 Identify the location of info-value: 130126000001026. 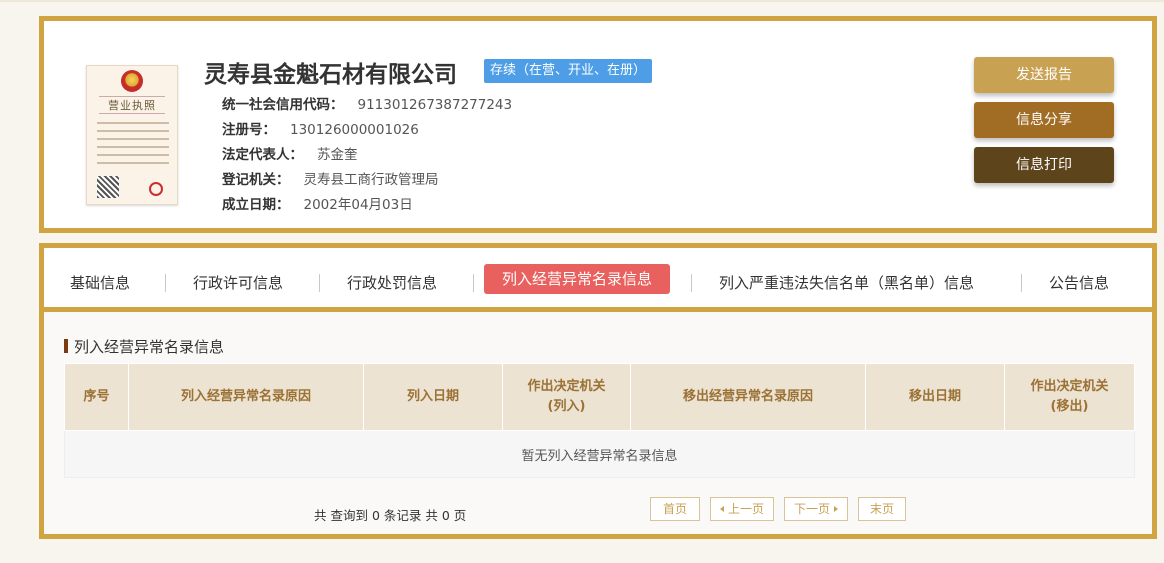
(354, 130).